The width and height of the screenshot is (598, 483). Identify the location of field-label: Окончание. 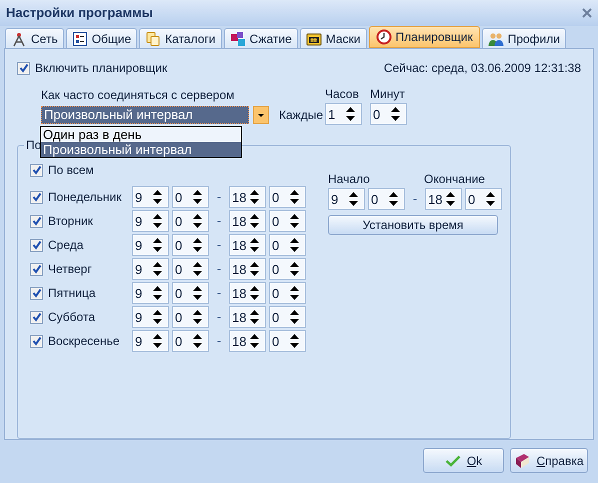
(454, 179).